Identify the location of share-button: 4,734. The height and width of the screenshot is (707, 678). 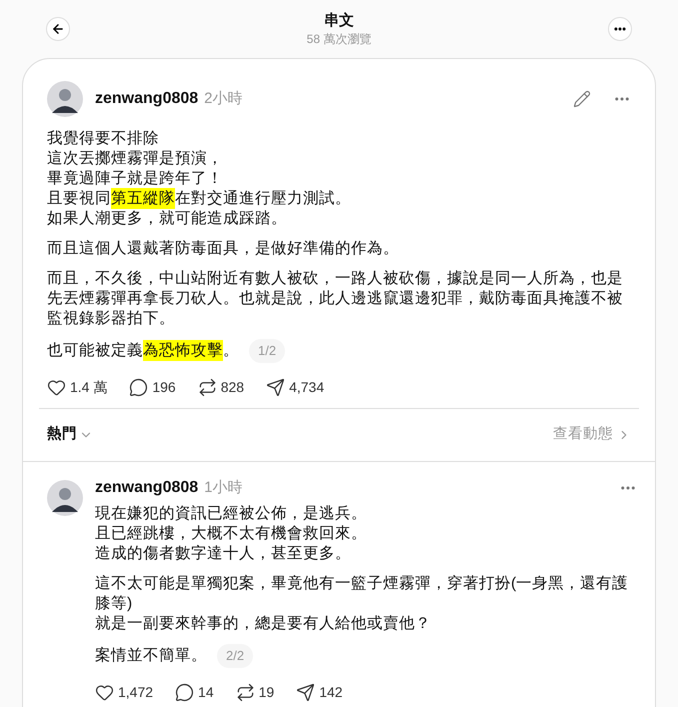
(295, 387).